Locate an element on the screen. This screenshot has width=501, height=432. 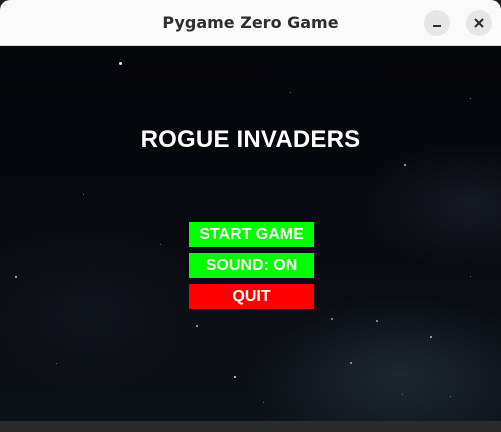
start-game-button: START GAME is located at coordinates (251, 234).